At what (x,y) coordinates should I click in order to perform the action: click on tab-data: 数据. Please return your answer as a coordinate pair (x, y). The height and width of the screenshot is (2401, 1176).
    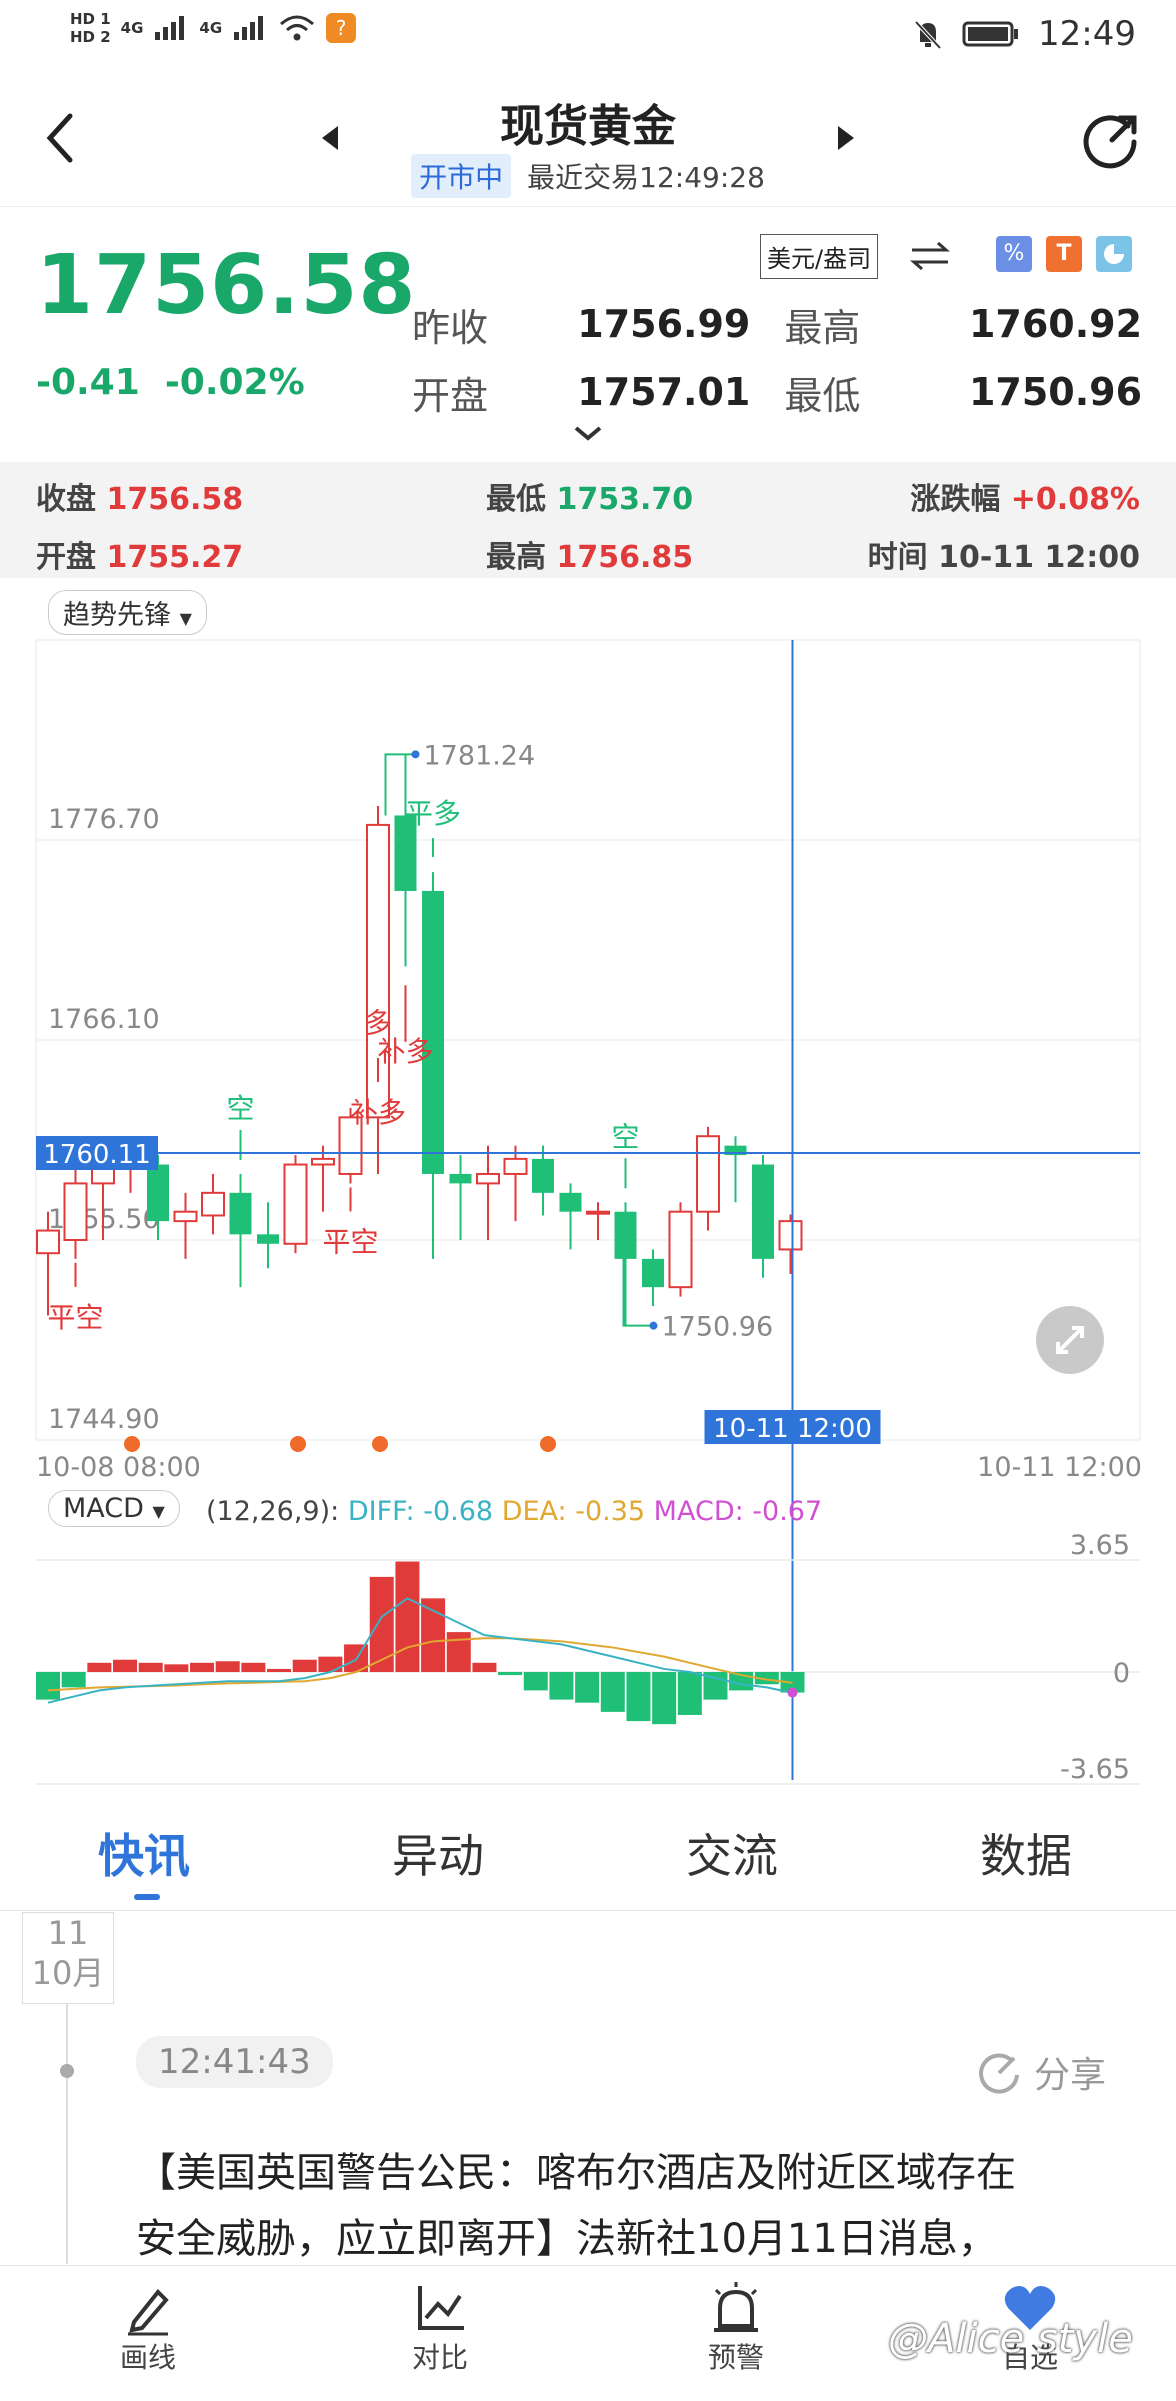
    Looking at the image, I should click on (1026, 1853).